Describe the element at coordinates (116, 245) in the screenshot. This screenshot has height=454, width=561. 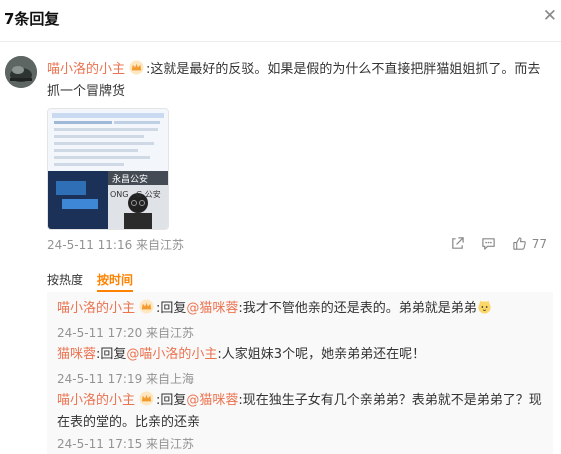
I see `comment-timestamp: 24-5-11 11:16 来自江苏` at that location.